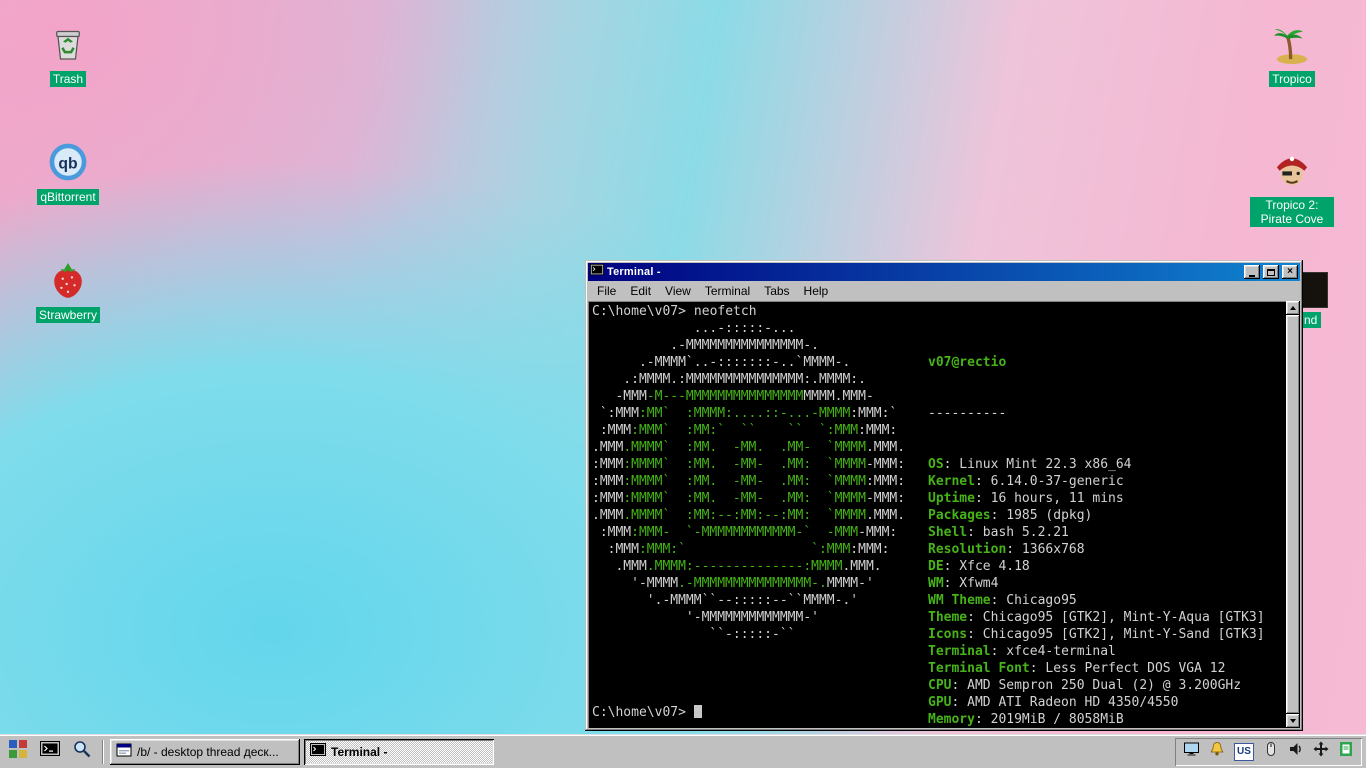 This screenshot has height=768, width=1366. I want to click on taskbar: /b/ - desktop thread деск... Terminal -, so click(683, 751).